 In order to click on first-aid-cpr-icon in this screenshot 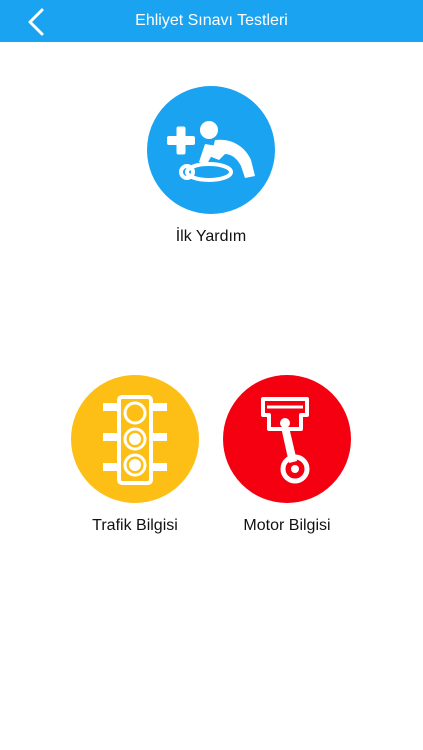, I will do `click(211, 151)`.